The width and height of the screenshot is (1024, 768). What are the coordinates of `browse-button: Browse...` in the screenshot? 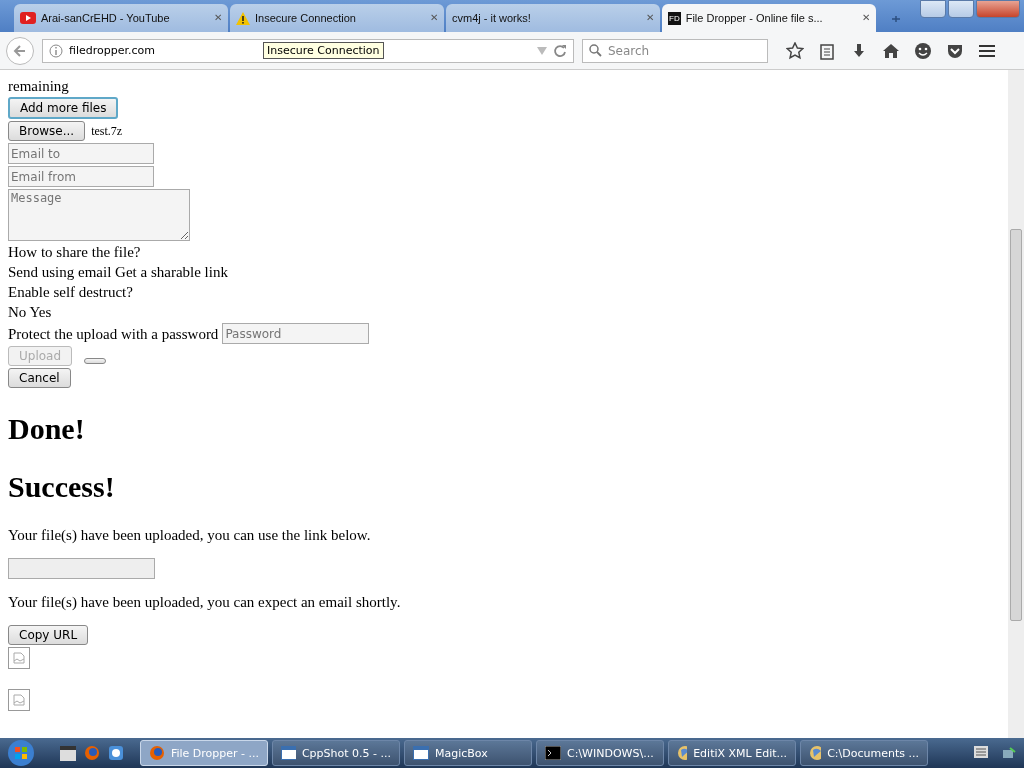 It's located at (47, 131).